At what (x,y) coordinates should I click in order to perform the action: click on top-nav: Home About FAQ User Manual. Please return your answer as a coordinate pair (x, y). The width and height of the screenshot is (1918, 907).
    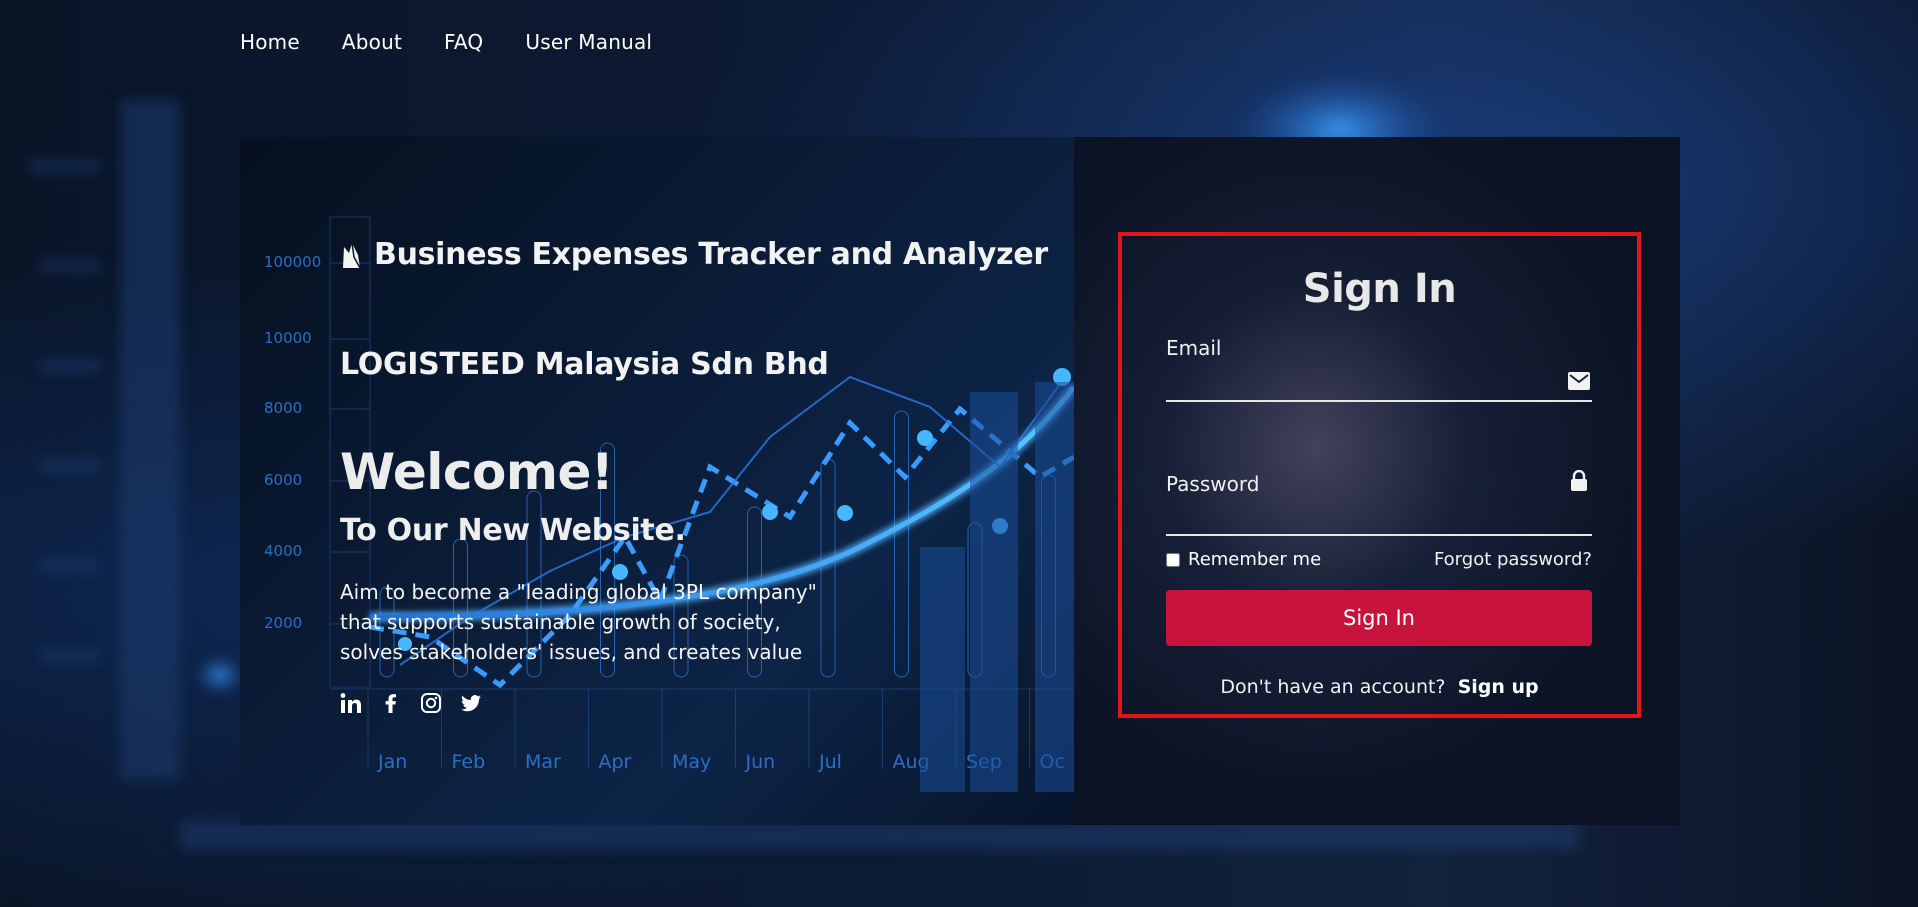
    Looking at the image, I should click on (467, 42).